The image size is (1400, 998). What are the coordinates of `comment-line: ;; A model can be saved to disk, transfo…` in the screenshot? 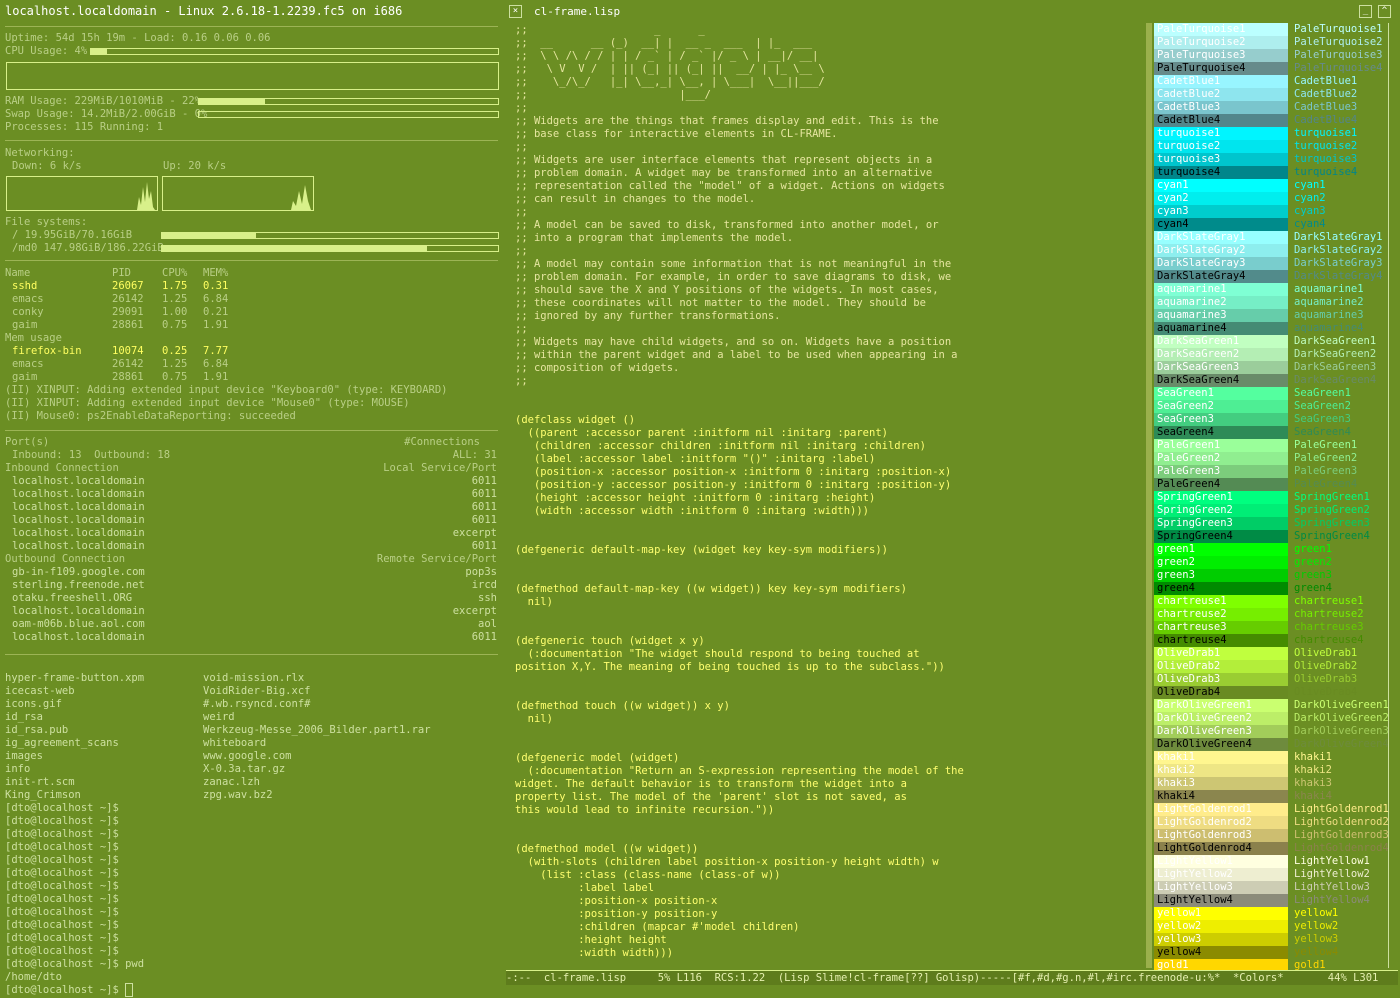 It's located at (727, 225).